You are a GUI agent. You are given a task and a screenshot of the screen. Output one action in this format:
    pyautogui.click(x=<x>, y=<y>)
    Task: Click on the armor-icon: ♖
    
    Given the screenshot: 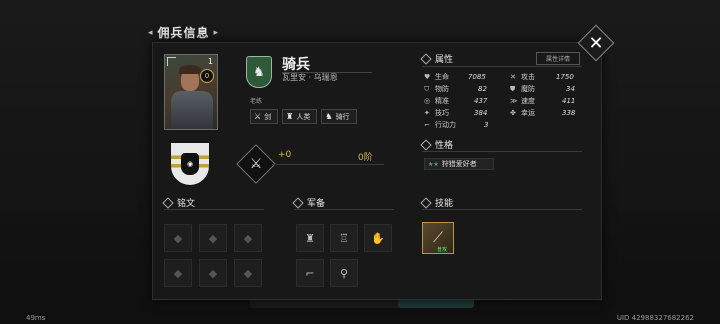 What is the action you would take?
    pyautogui.click(x=344, y=238)
    